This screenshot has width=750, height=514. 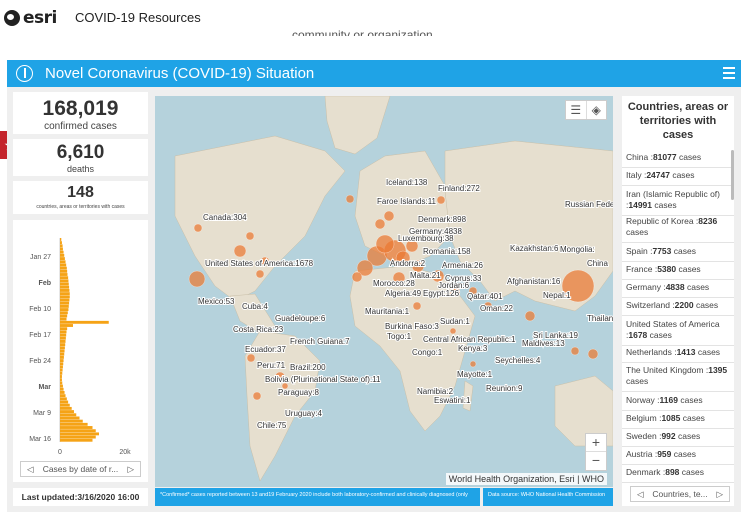 What do you see at coordinates (125, 452) in the screenshot?
I see `x-tick-label: 20k` at bounding box center [125, 452].